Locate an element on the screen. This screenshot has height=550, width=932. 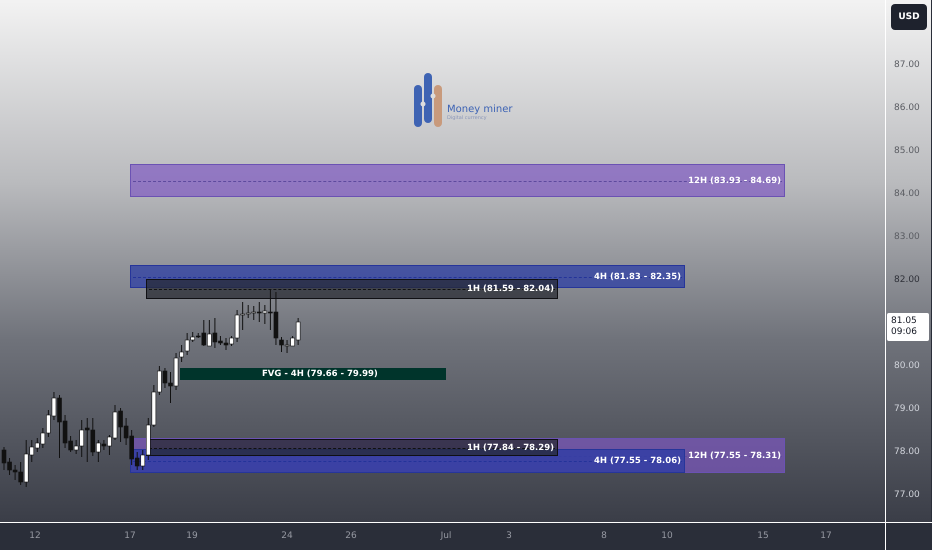
zone-label: 12H (83.93 - 84.69) is located at coordinates (734, 180).